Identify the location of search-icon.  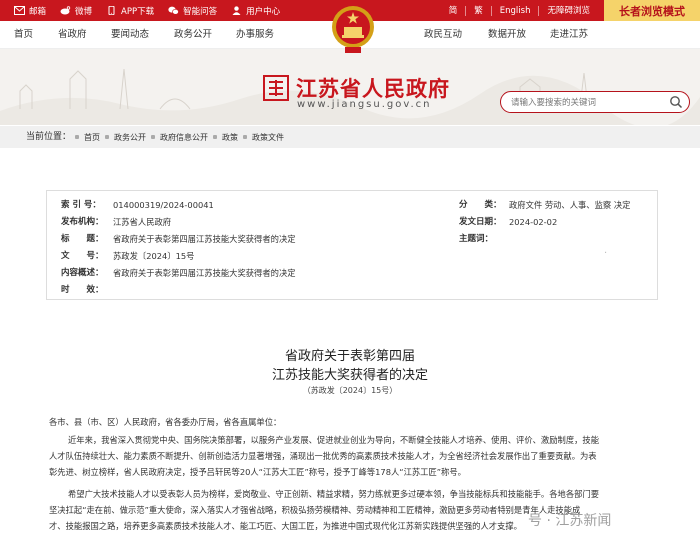
(676, 102).